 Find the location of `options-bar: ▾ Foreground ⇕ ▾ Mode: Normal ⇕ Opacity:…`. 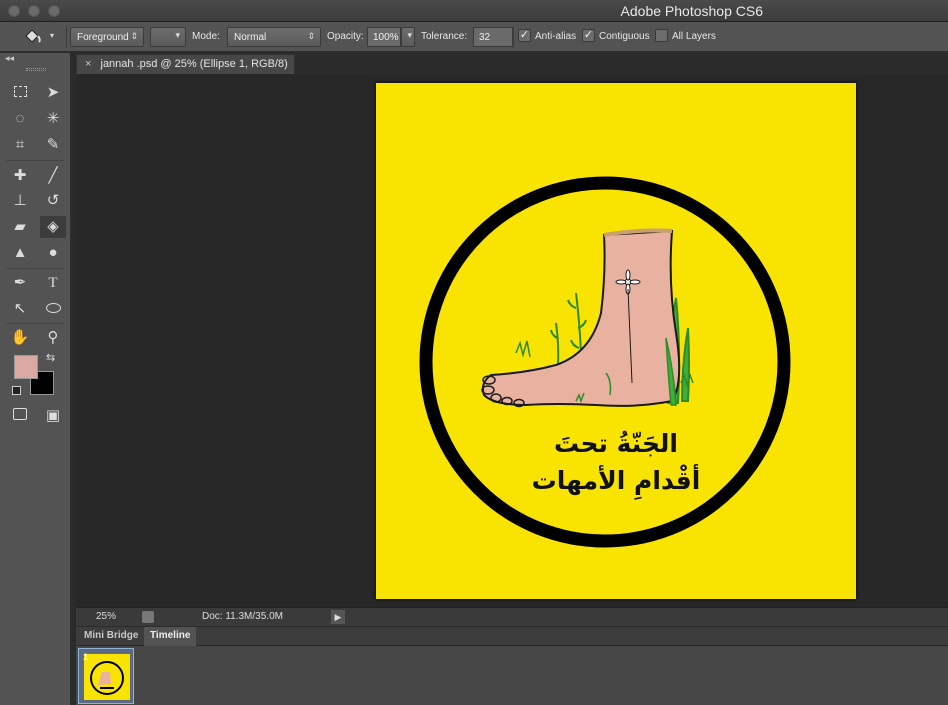

options-bar: ▾ Foreground ⇕ ▾ Mode: Normal ⇕ Opacity:… is located at coordinates (474, 37).